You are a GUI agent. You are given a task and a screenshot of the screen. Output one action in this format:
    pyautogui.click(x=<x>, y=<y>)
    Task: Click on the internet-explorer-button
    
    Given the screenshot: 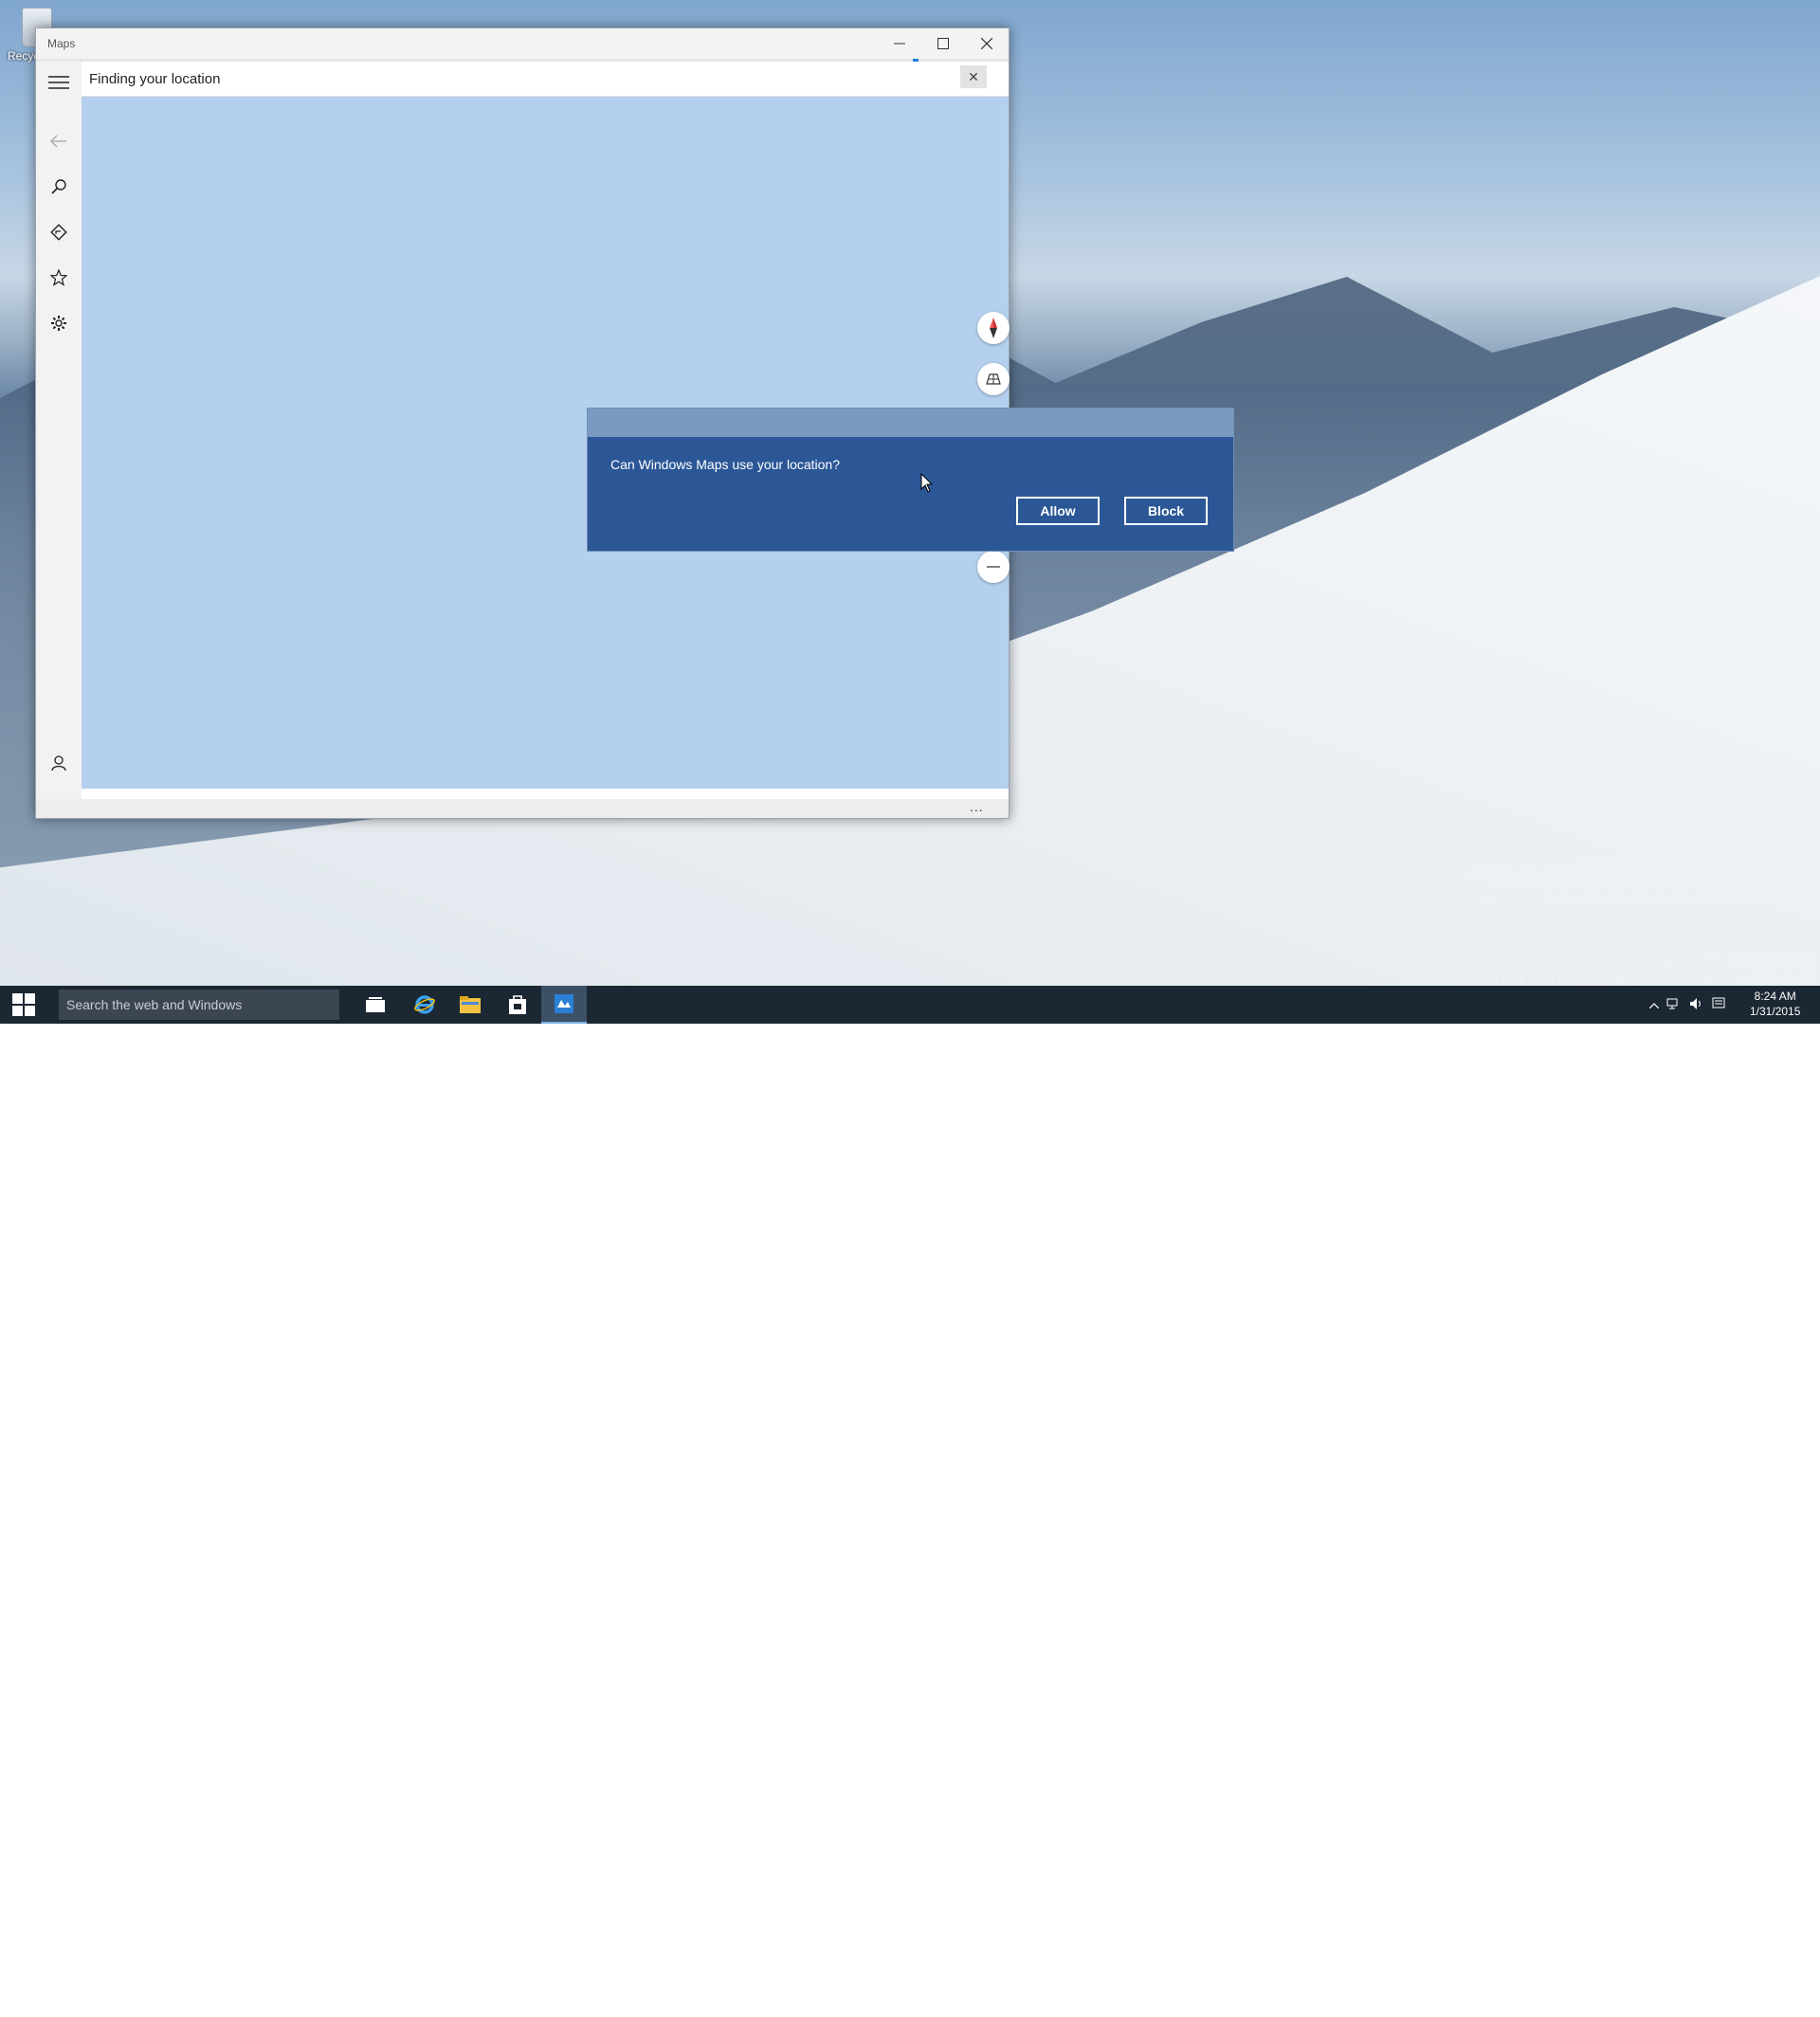 What is the action you would take?
    pyautogui.click(x=424, y=1005)
    